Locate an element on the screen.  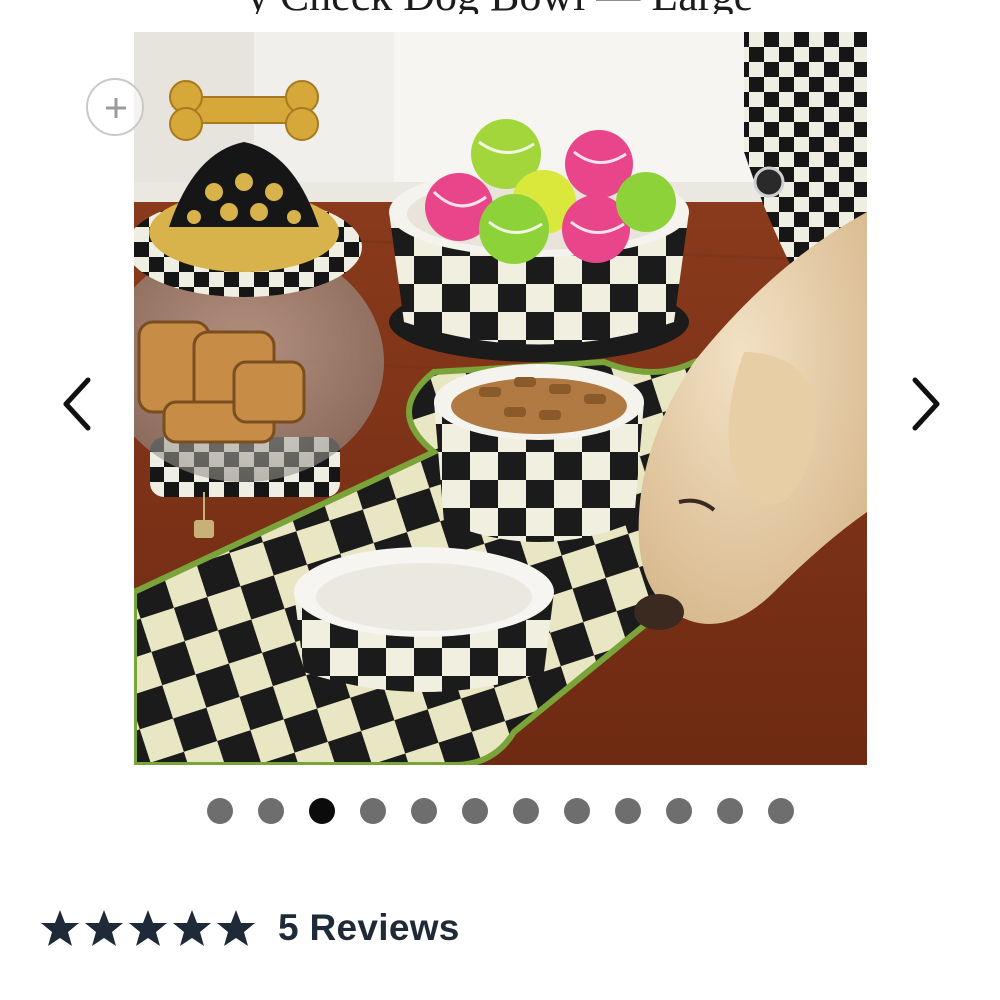
zoom-button is located at coordinates (115, 107).